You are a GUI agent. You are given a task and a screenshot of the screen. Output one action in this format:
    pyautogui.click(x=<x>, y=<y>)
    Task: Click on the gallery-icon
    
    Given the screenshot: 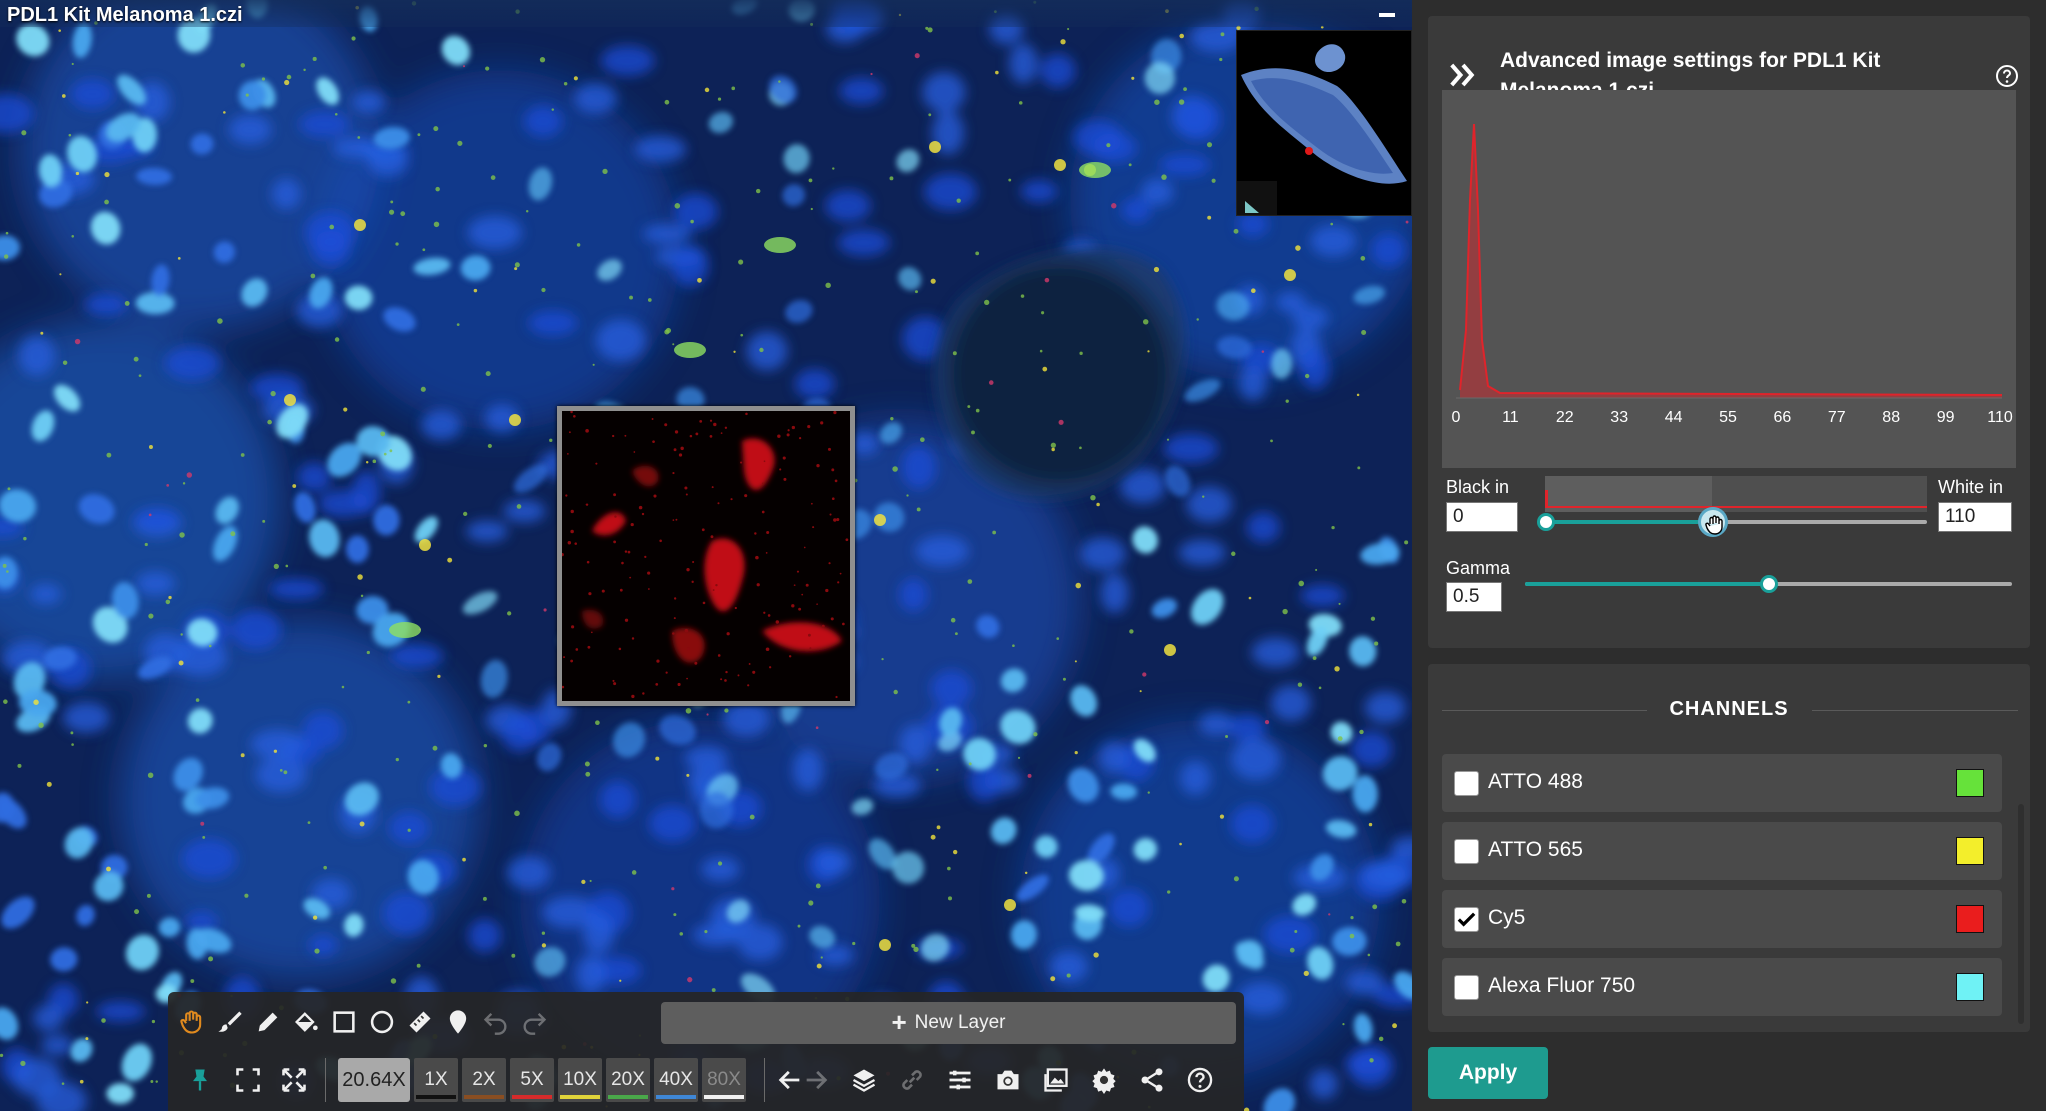 What is the action you would take?
    pyautogui.click(x=1056, y=1080)
    